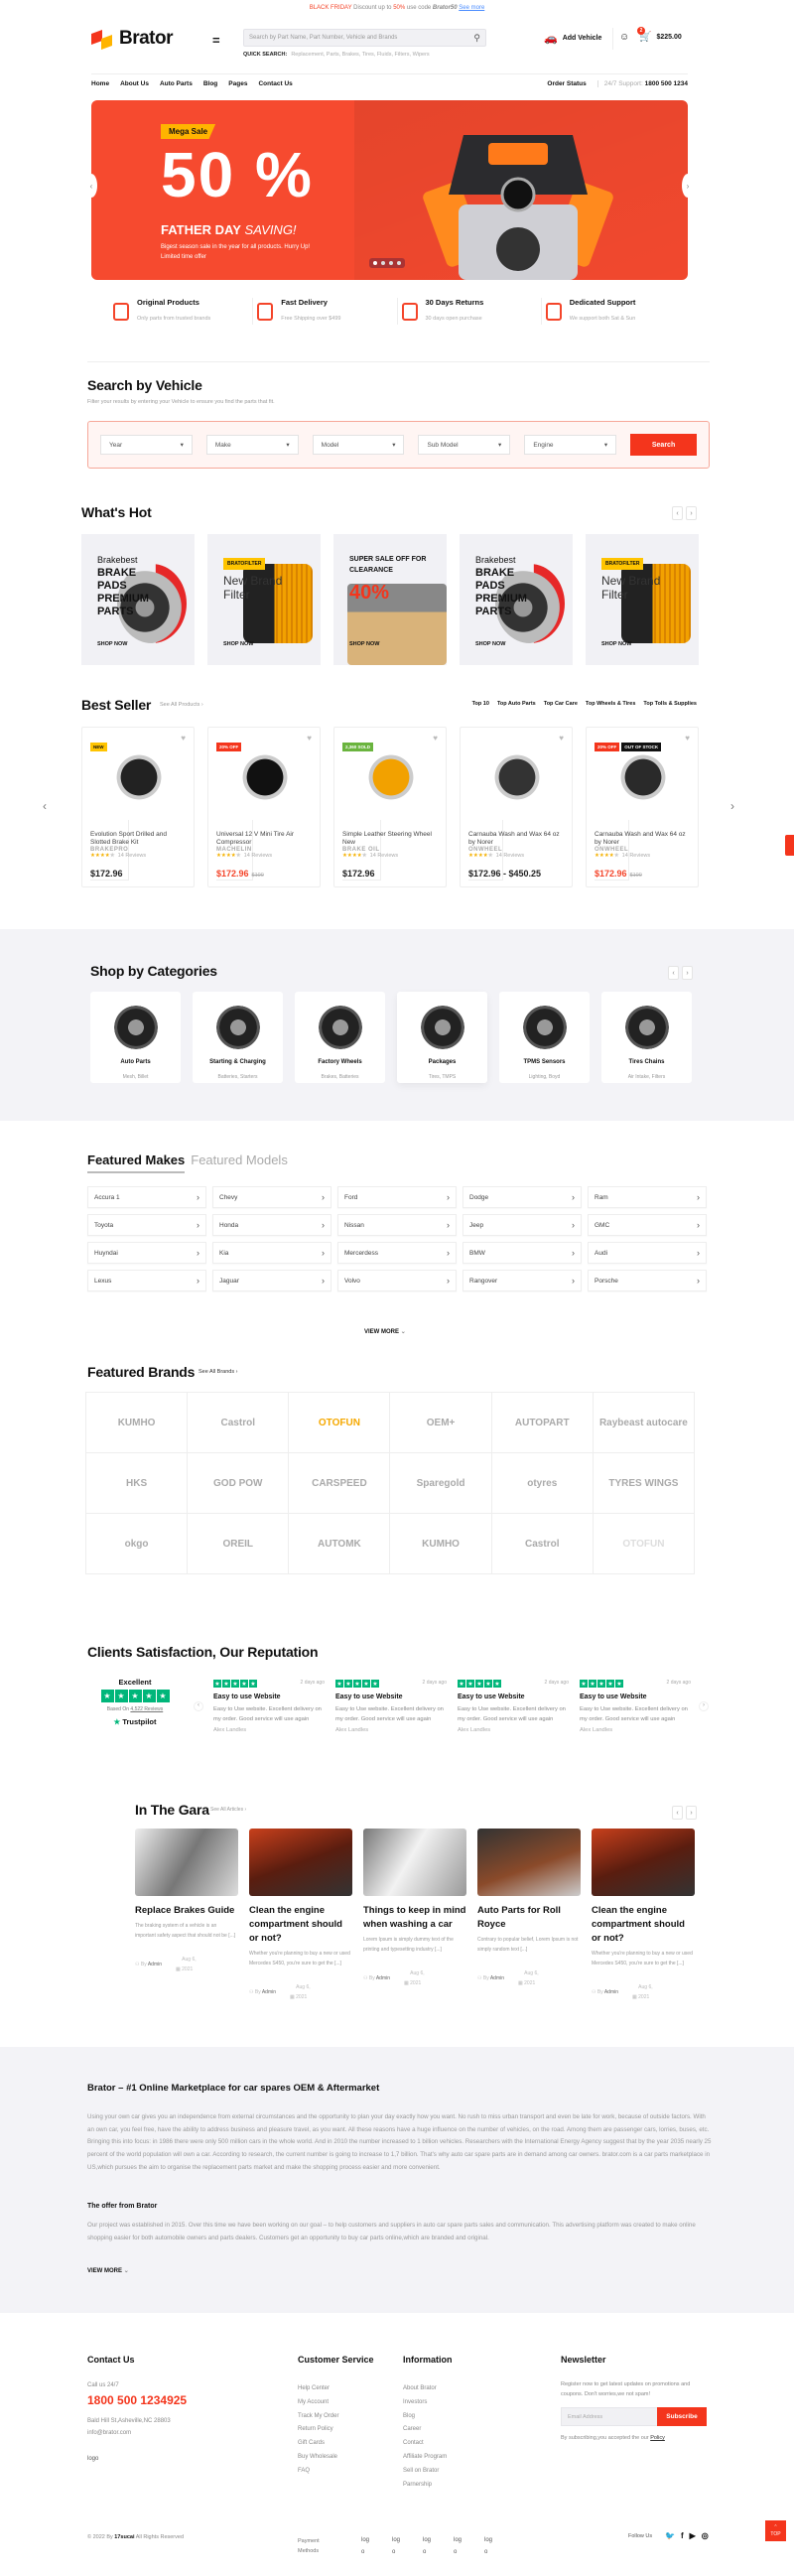  What do you see at coordinates (647, 1280) in the screenshot?
I see `make-item: Porsche ›` at bounding box center [647, 1280].